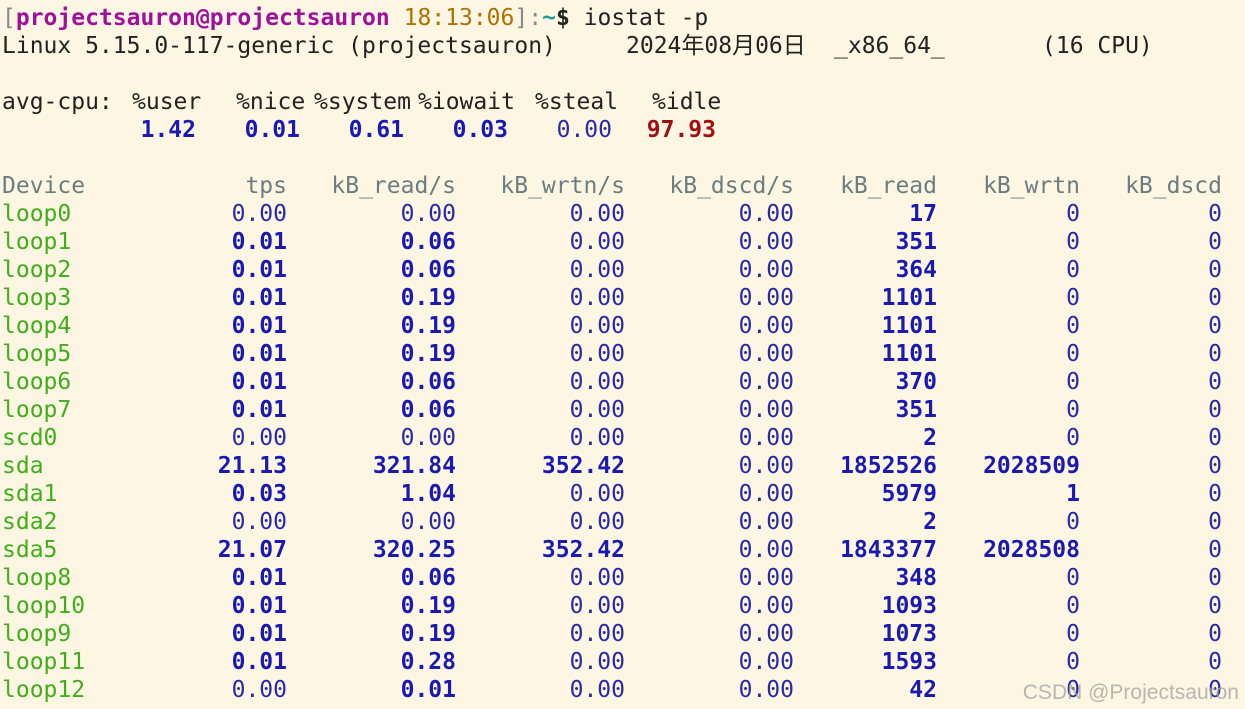  I want to click on cell-tps: 0.00, so click(259, 690).